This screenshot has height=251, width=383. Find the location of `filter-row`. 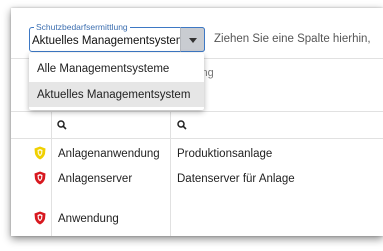

filter-row is located at coordinates (197, 125).